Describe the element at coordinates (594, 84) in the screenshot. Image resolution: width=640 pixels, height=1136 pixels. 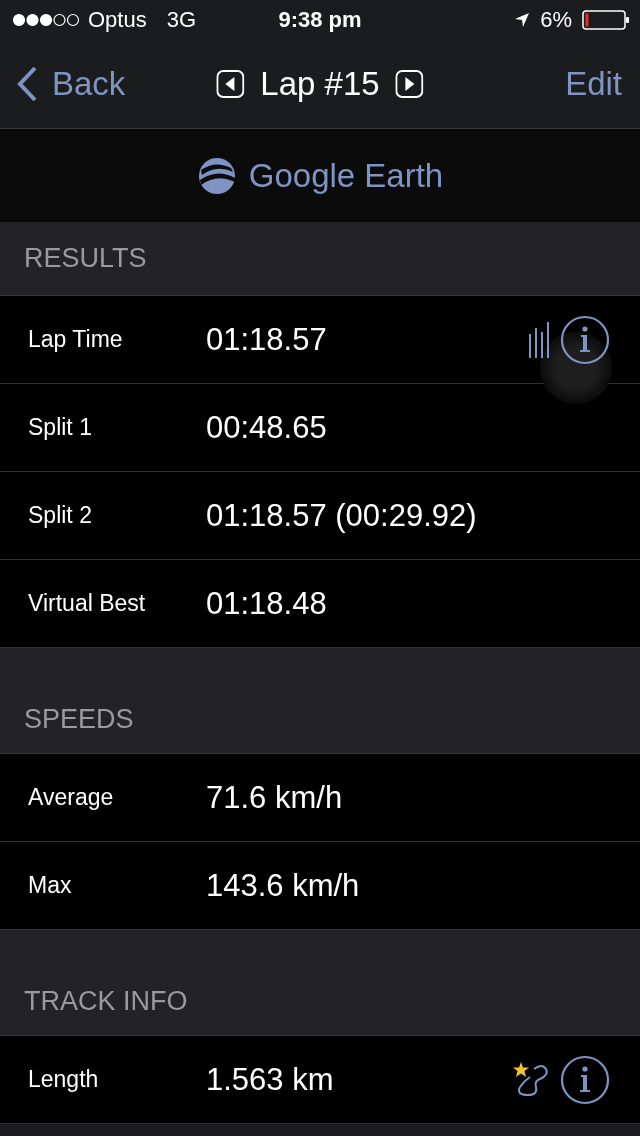
I see `edit-button: Edit` at that location.